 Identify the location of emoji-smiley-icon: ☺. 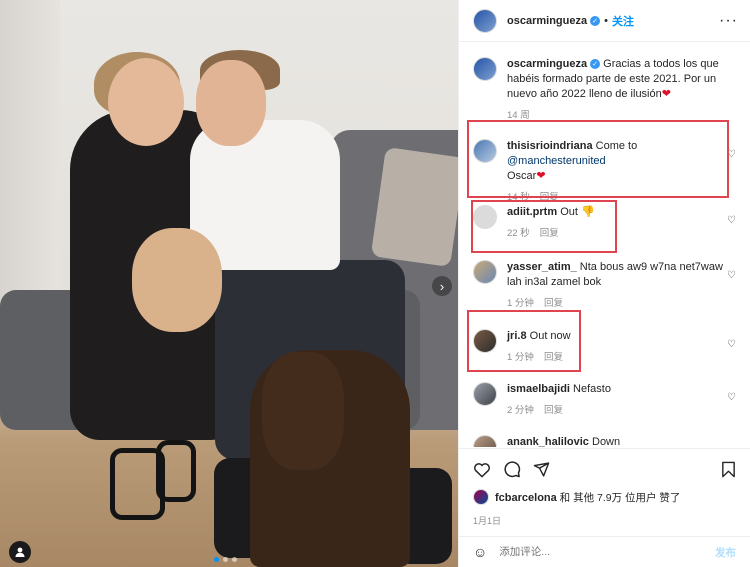
(480, 552).